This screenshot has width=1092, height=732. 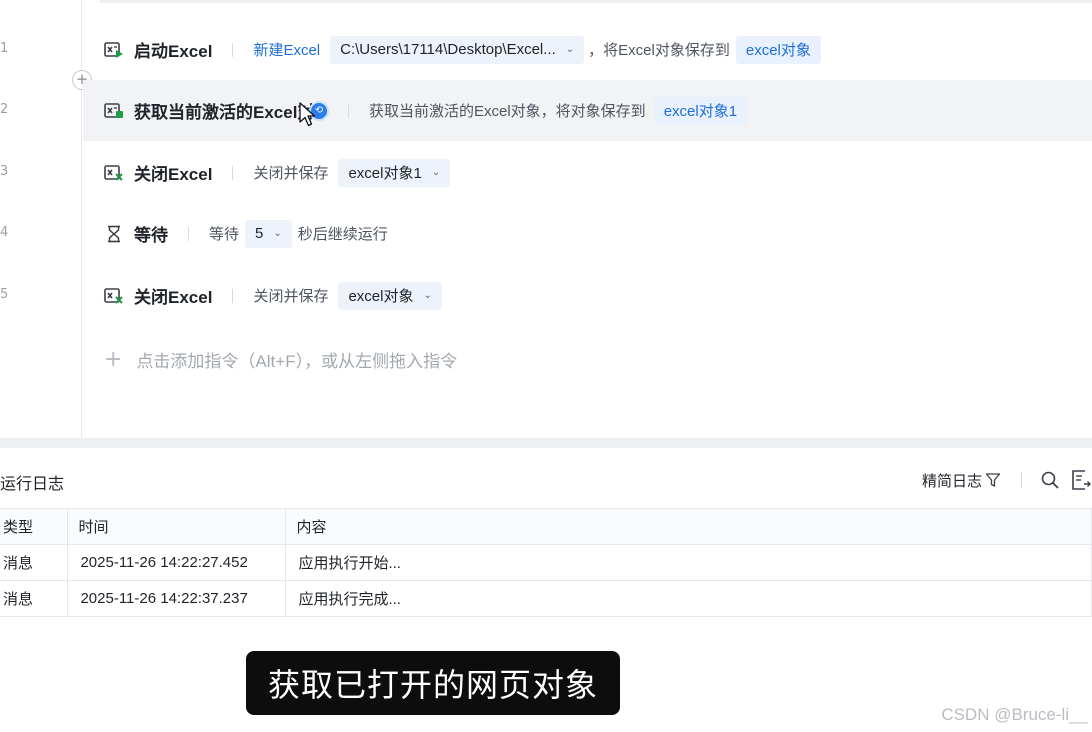 What do you see at coordinates (507, 111) in the screenshot?
I see `step-description: 获取当前激活的Excel对象，将对象保存到` at bounding box center [507, 111].